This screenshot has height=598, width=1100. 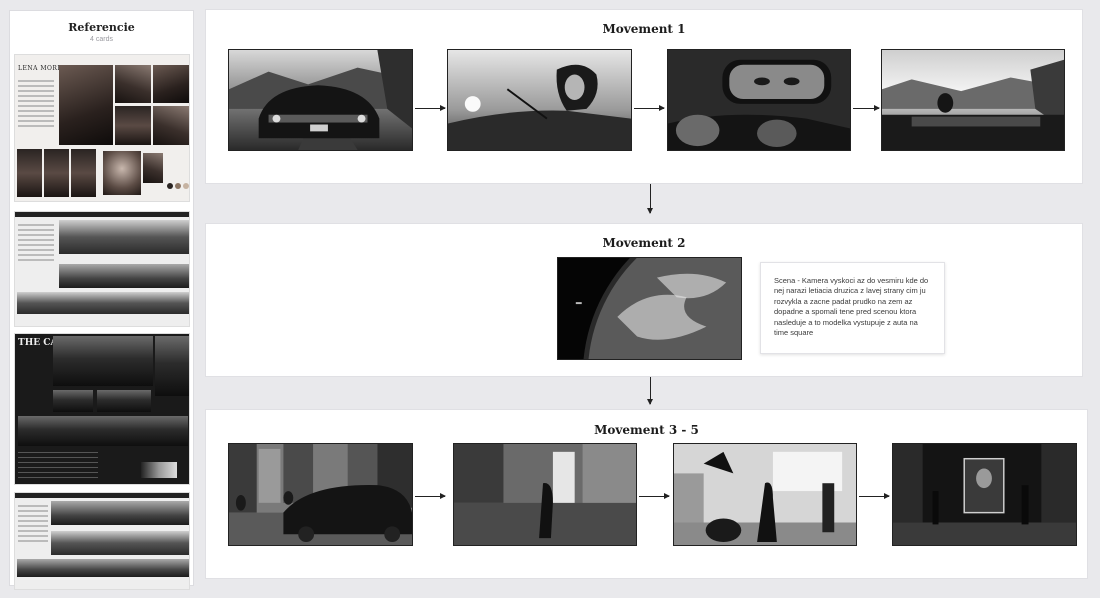 What do you see at coordinates (539, 100) in the screenshot?
I see `storyboard-frame-woman-in-convertible` at bounding box center [539, 100].